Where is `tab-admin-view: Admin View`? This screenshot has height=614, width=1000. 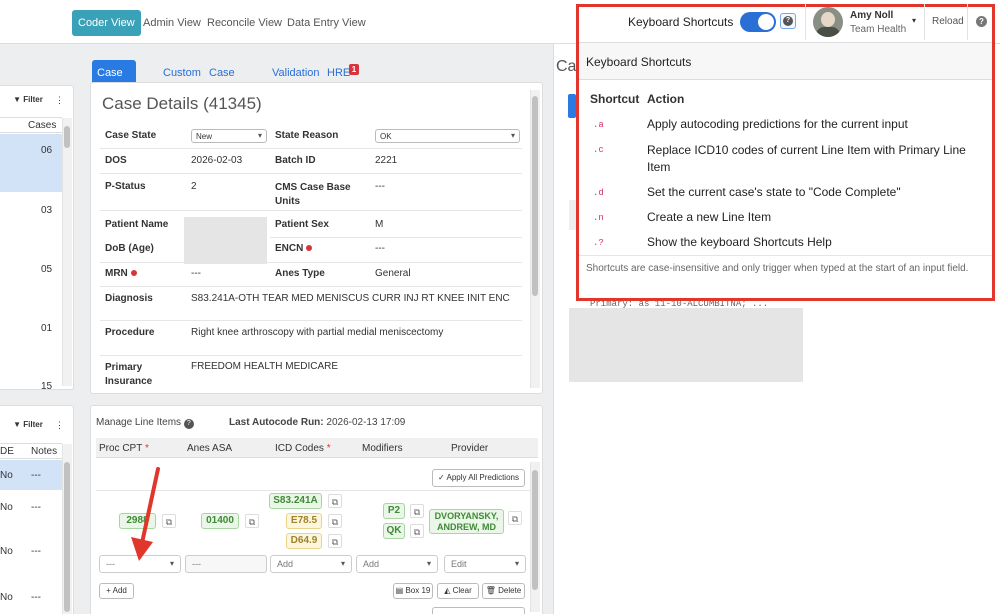
tab-admin-view: Admin View is located at coordinates (172, 23).